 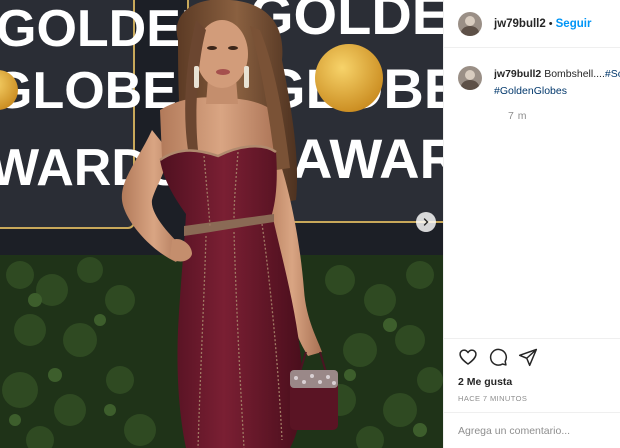 I want to click on caption-text: jw79bull2 Bombshell....#So #GoldenGlobes, so click(x=557, y=83).